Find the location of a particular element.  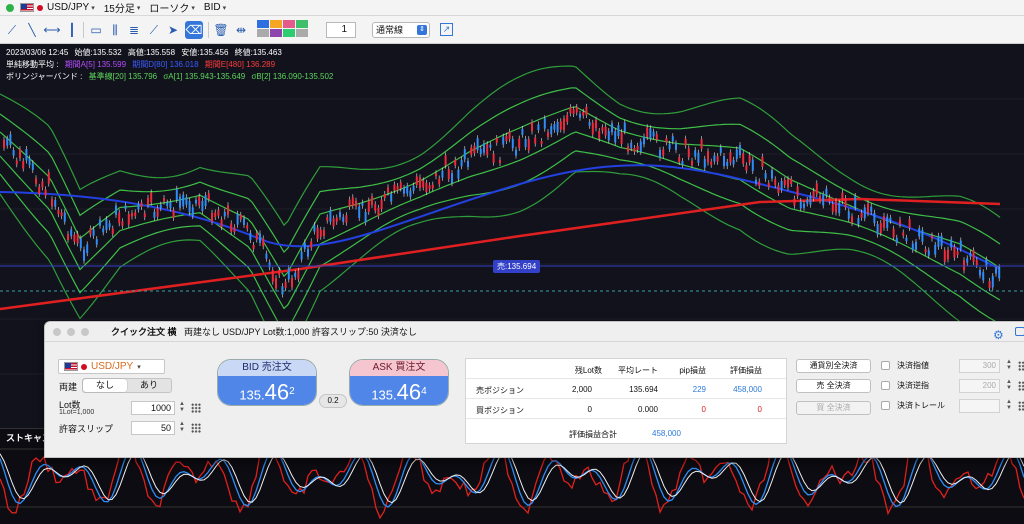

price-side-selector: BID ▾ is located at coordinates (215, 7).